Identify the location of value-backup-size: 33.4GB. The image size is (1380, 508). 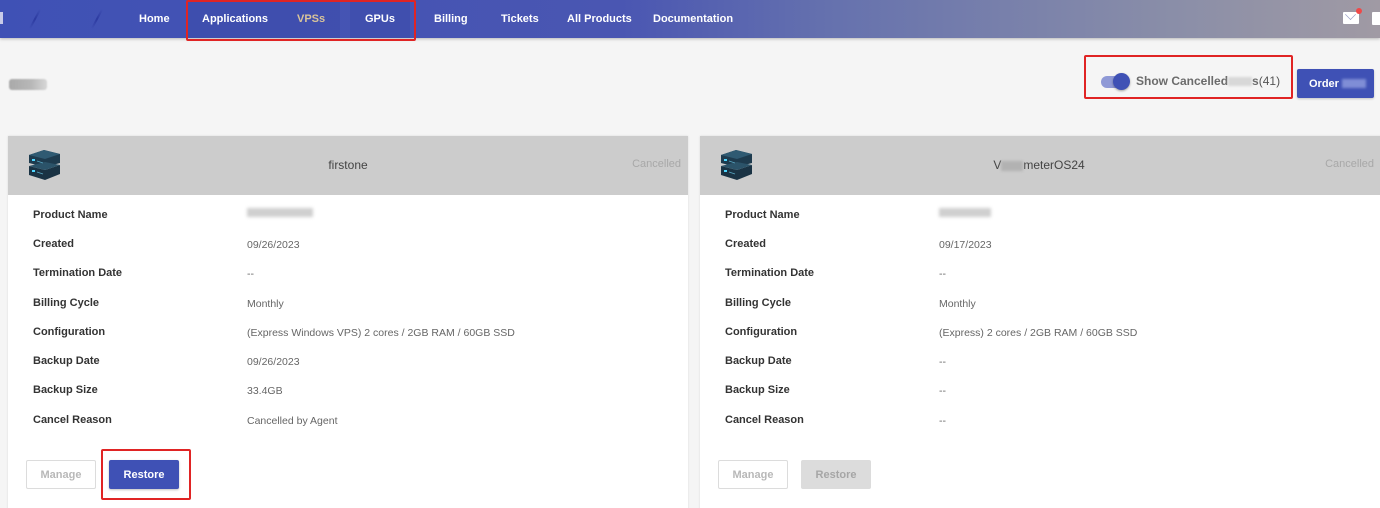
(265, 391).